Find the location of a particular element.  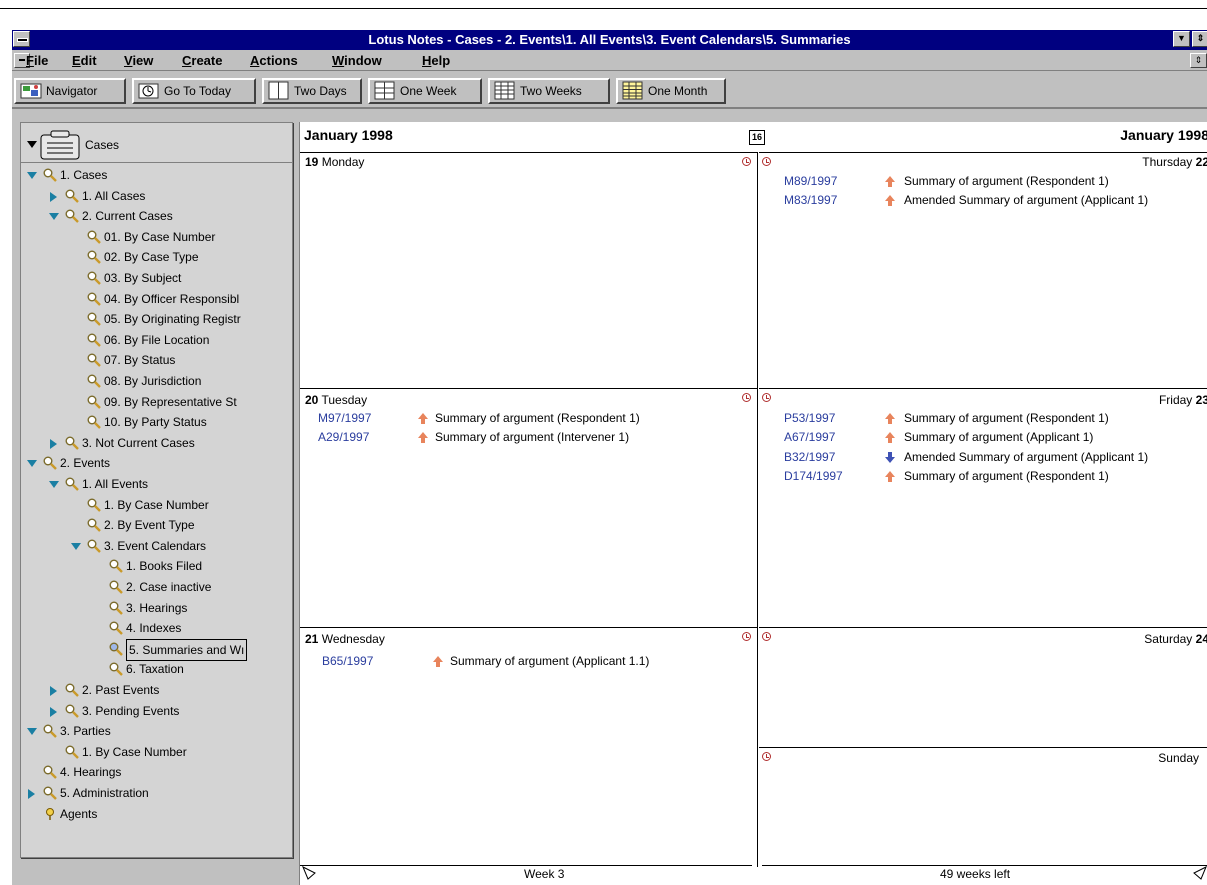

event-case-link: B65/1997 is located at coordinates (347, 661).